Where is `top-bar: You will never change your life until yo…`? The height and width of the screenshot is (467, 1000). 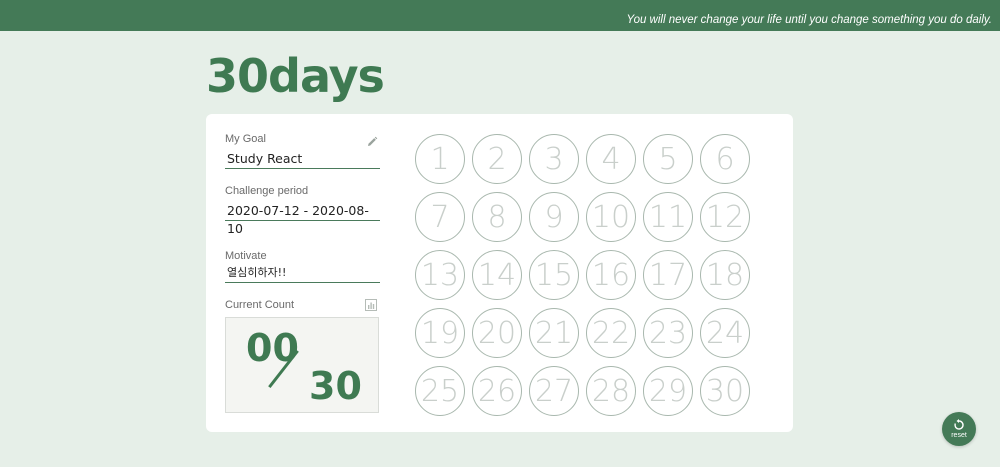 top-bar: You will never change your life until yo… is located at coordinates (500, 15).